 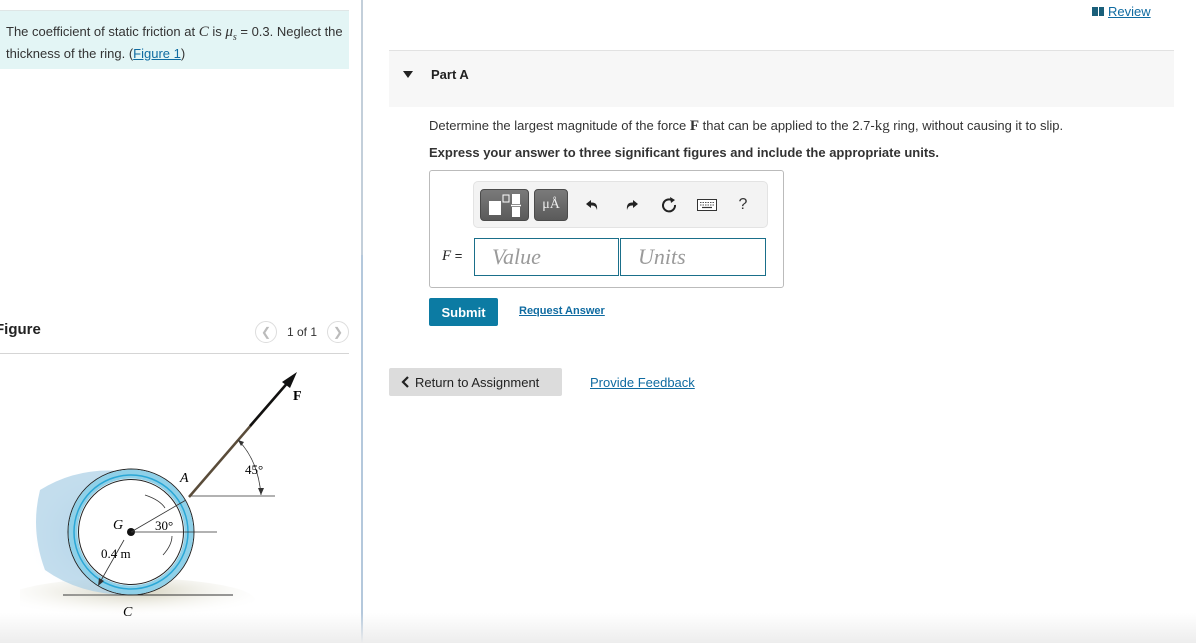 I want to click on chevron-right-icon: ❯, so click(x=338, y=332).